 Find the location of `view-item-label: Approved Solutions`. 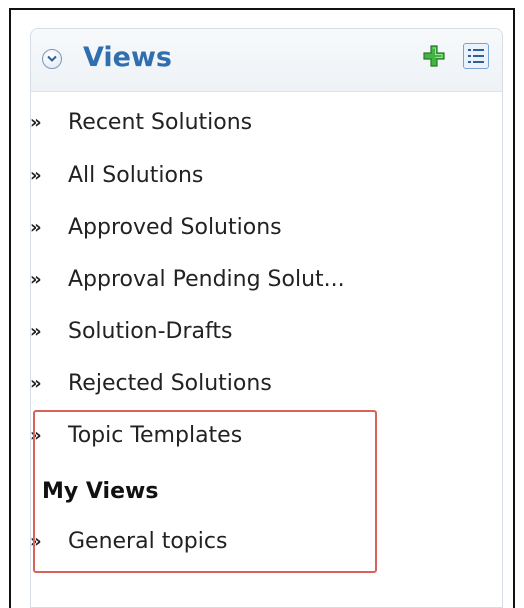

view-item-label: Approved Solutions is located at coordinates (175, 227).